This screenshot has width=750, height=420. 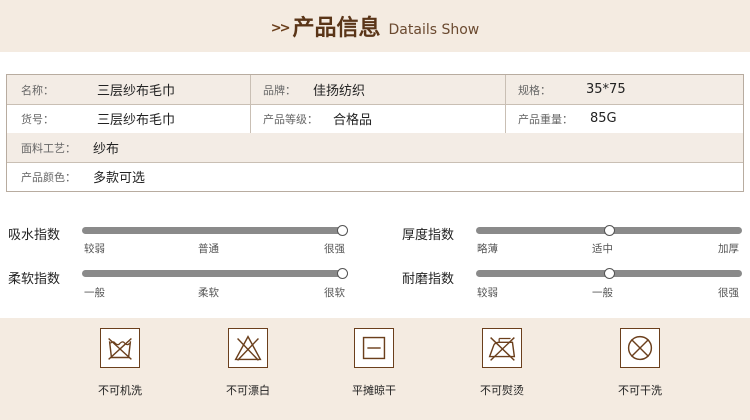 What do you see at coordinates (640, 390) in the screenshot?
I see `no-dry-clean-label: 不可干洗` at bounding box center [640, 390].